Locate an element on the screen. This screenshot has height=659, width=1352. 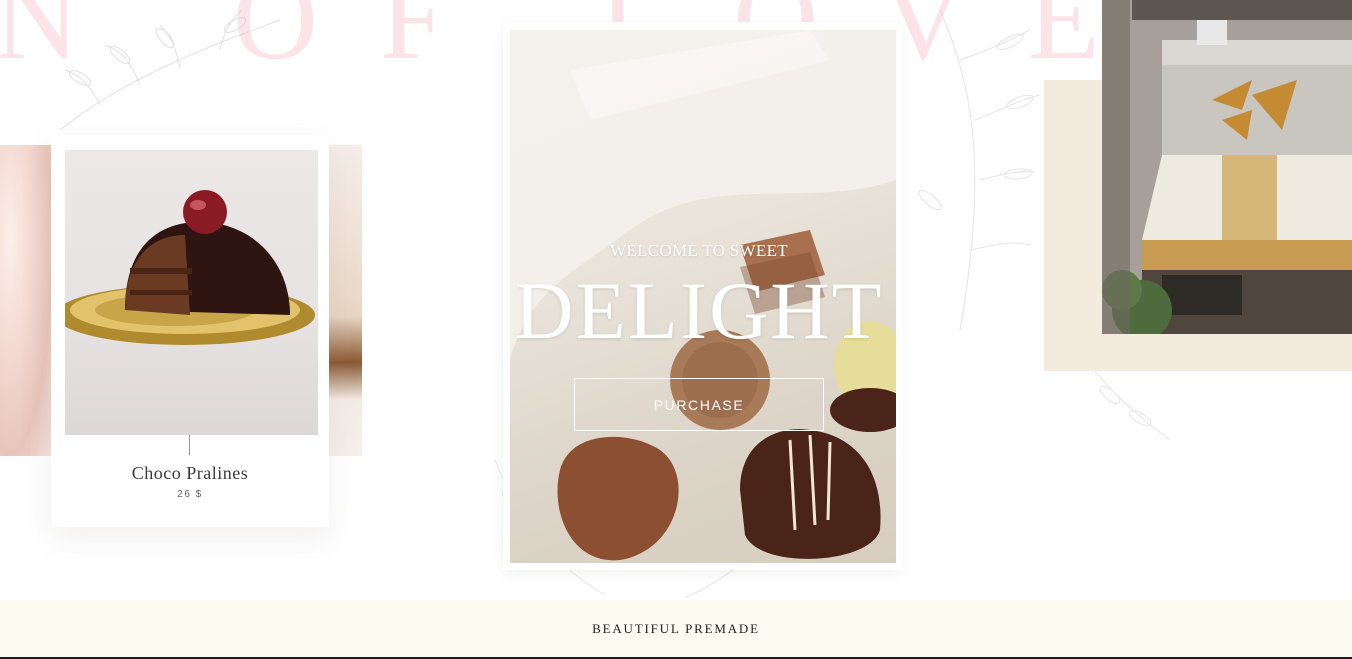
shop-front-image is located at coordinates (1227, 167).